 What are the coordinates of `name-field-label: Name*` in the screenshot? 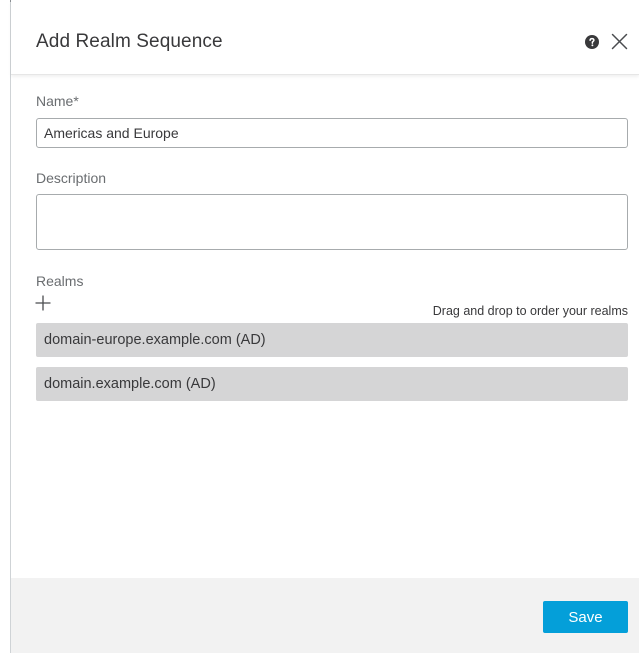 It's located at (57, 101).